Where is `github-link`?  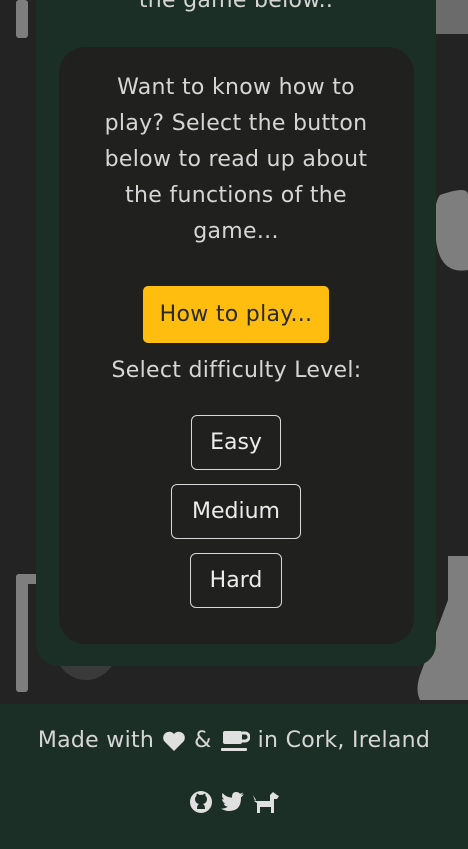
github-link is located at coordinates (201, 802).